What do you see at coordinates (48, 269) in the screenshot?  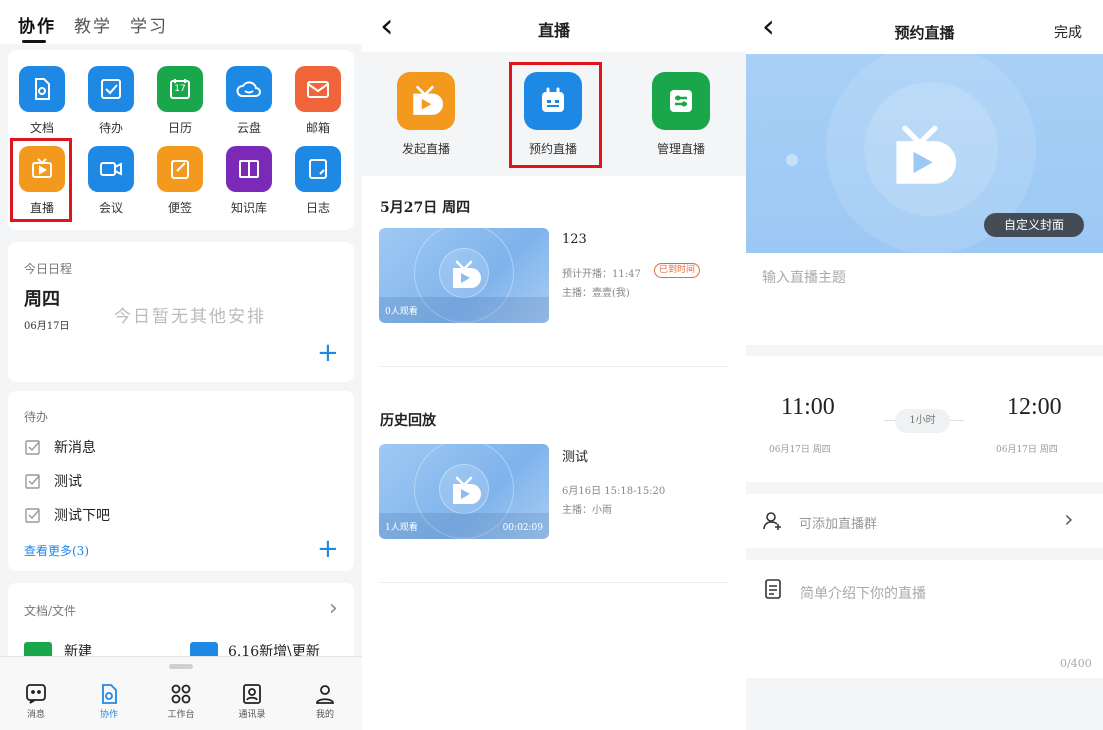 I see `schedule-heading: 今日日程` at bounding box center [48, 269].